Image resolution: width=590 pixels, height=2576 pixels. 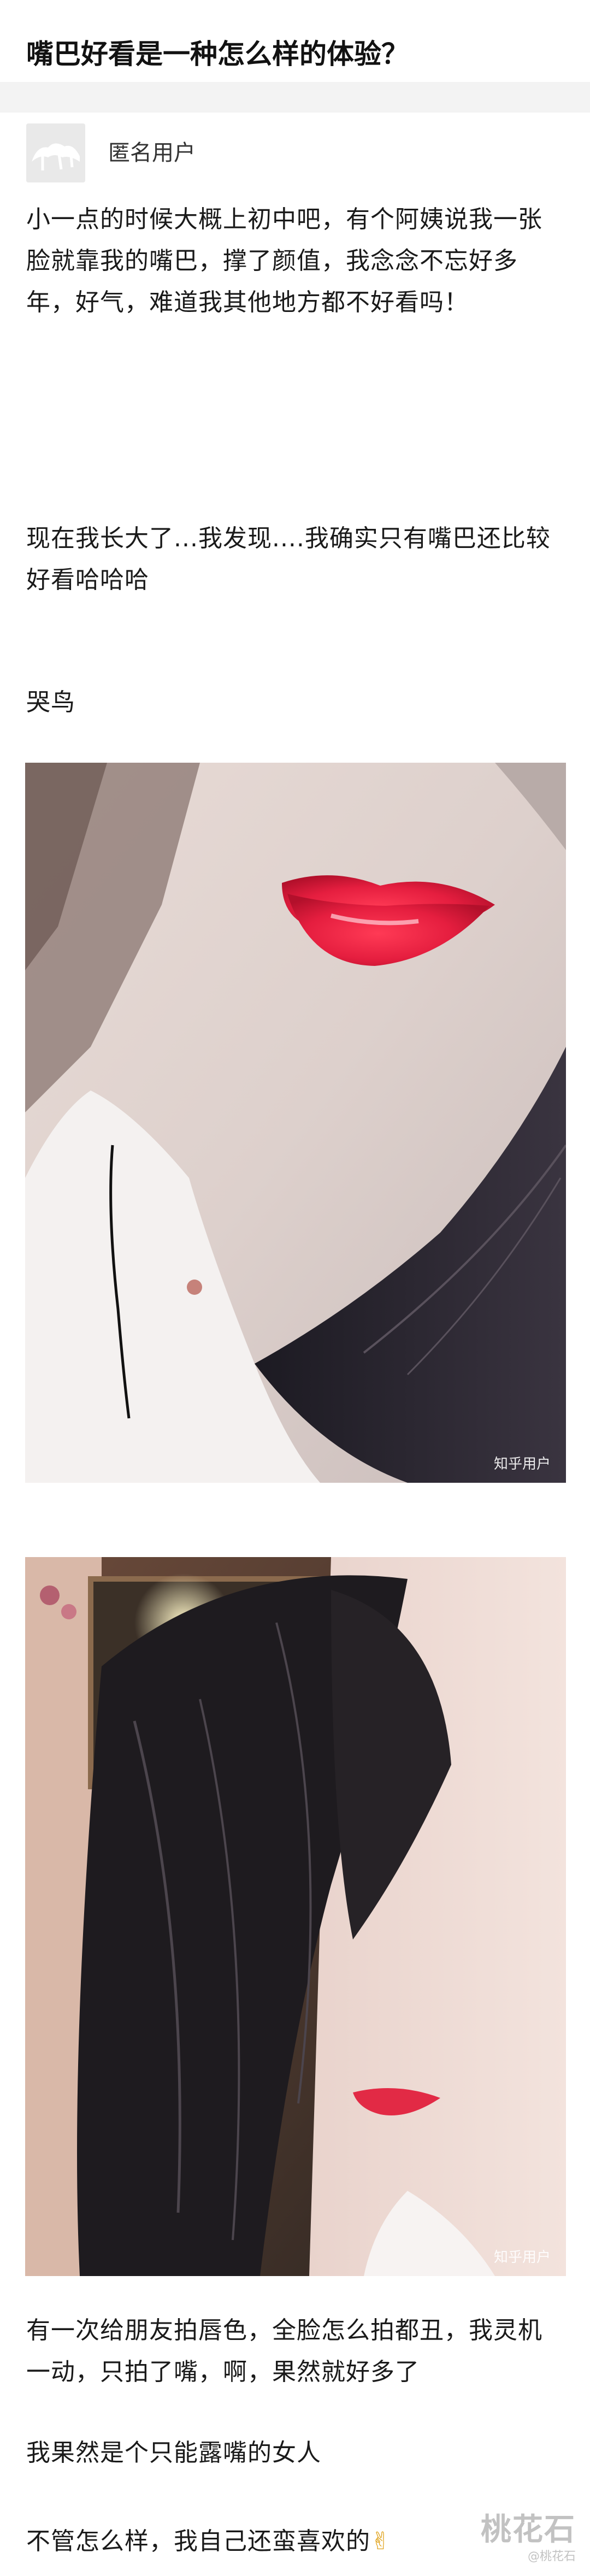 What do you see at coordinates (528, 2530) in the screenshot?
I see `watermark-brand: 桃花石` at bounding box center [528, 2530].